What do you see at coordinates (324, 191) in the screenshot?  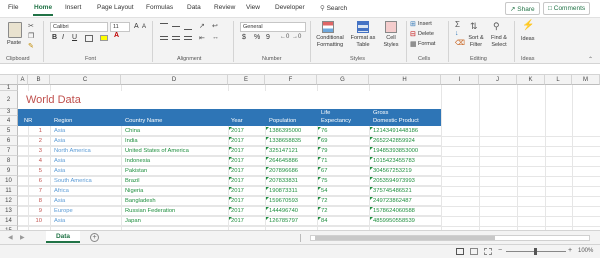 I see `cell-life: 54` at bounding box center [324, 191].